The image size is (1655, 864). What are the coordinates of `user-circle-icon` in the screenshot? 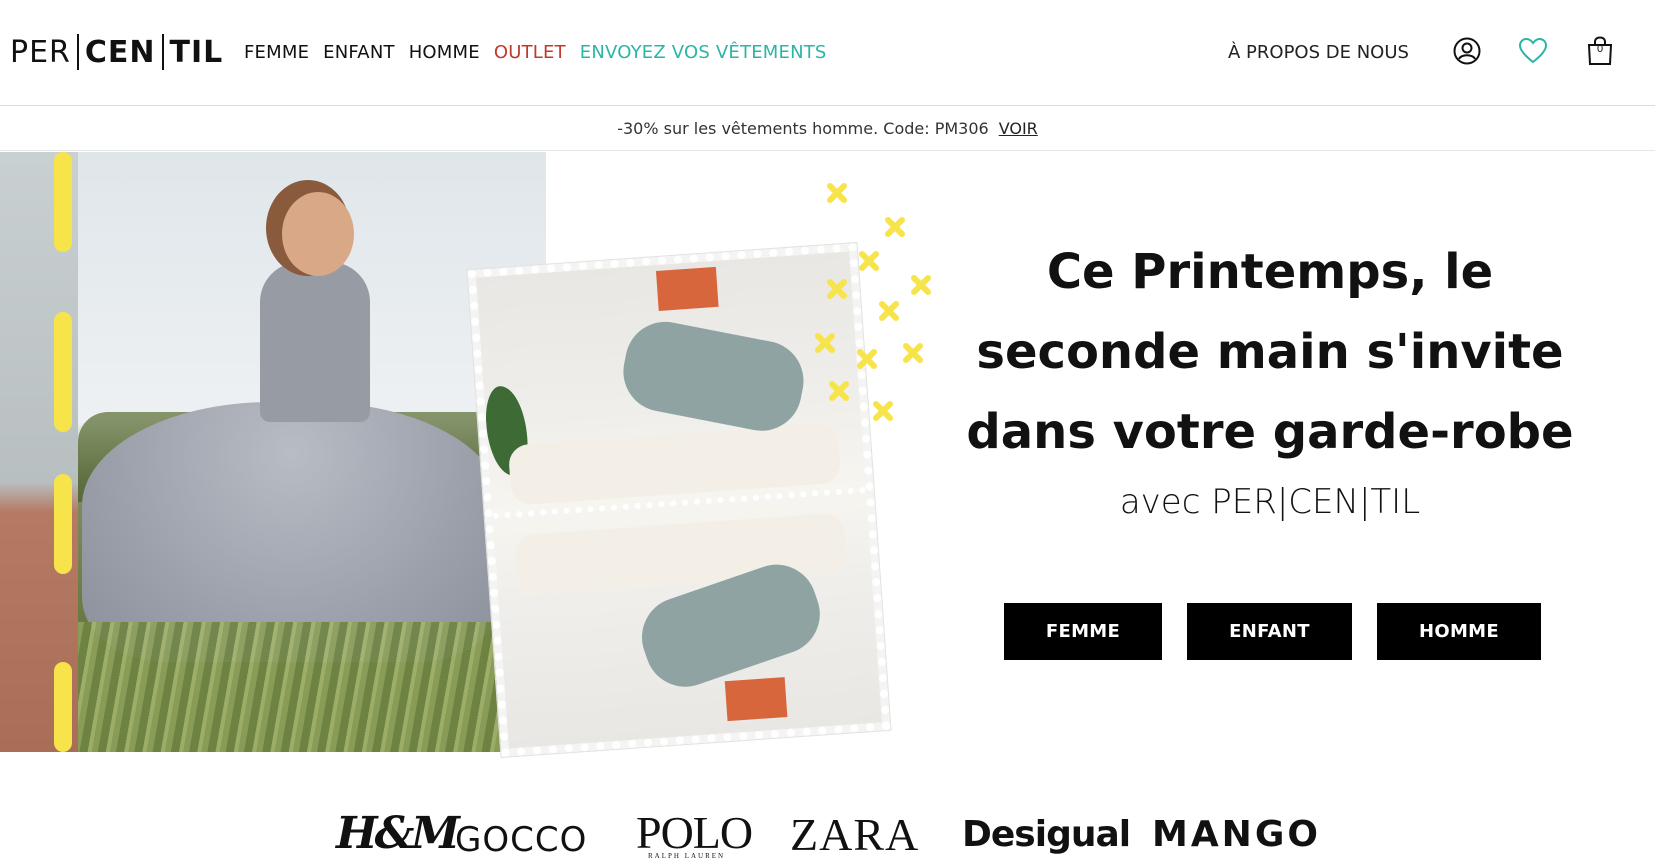 It's located at (1467, 51).